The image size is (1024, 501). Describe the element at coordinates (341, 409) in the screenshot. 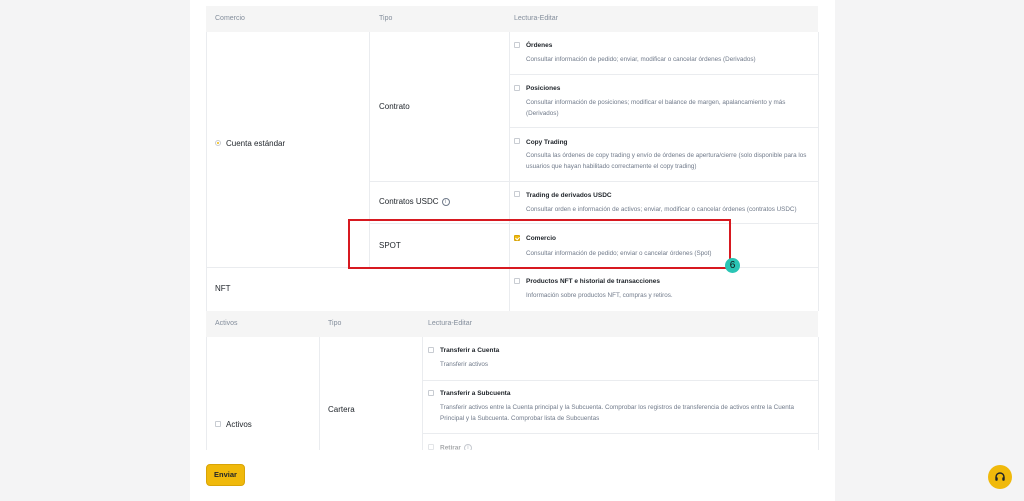

I see `type-cartera: Cartera` at that location.